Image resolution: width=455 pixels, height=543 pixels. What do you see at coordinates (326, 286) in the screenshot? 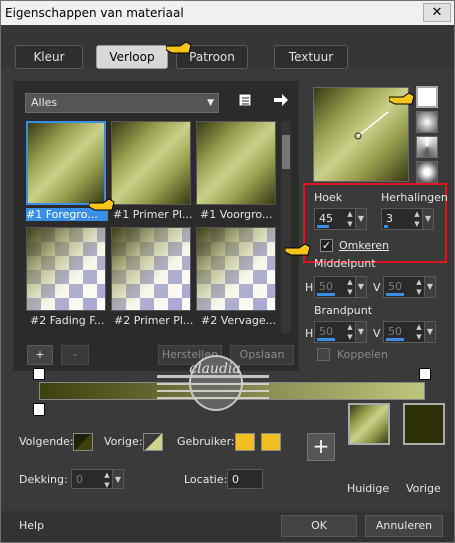
I see `midpoint-h-value: 50` at bounding box center [326, 286].